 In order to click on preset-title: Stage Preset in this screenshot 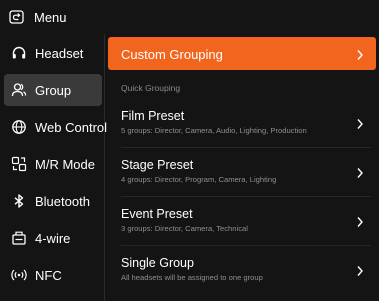, I will do `click(157, 165)`.